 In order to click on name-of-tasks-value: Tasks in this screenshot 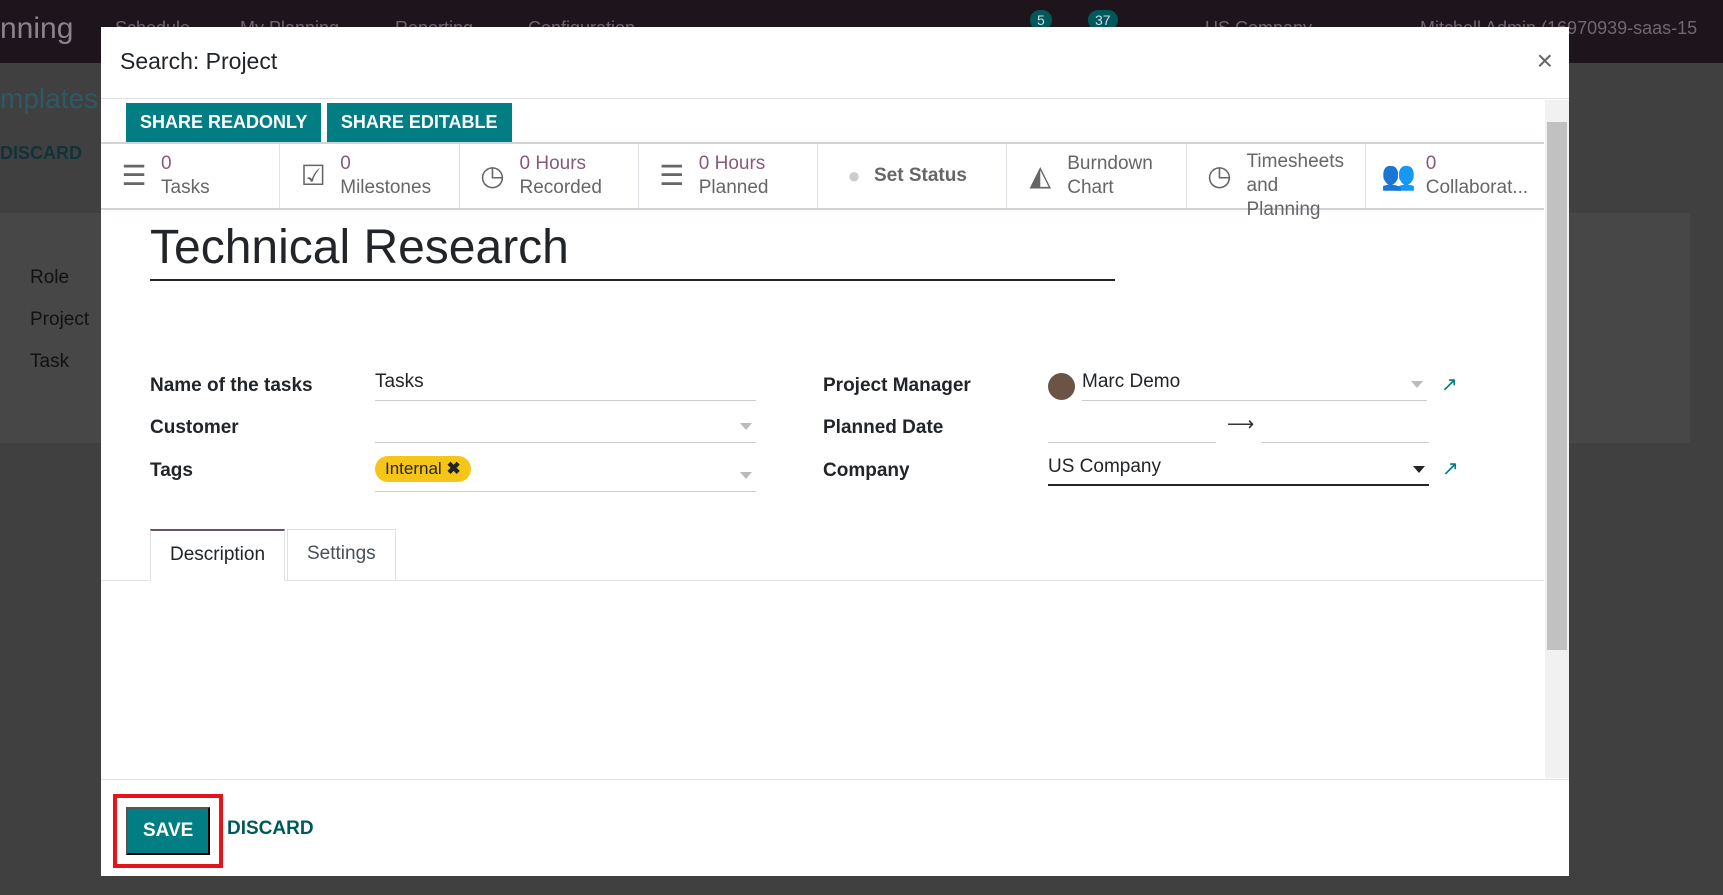, I will do `click(399, 381)`.